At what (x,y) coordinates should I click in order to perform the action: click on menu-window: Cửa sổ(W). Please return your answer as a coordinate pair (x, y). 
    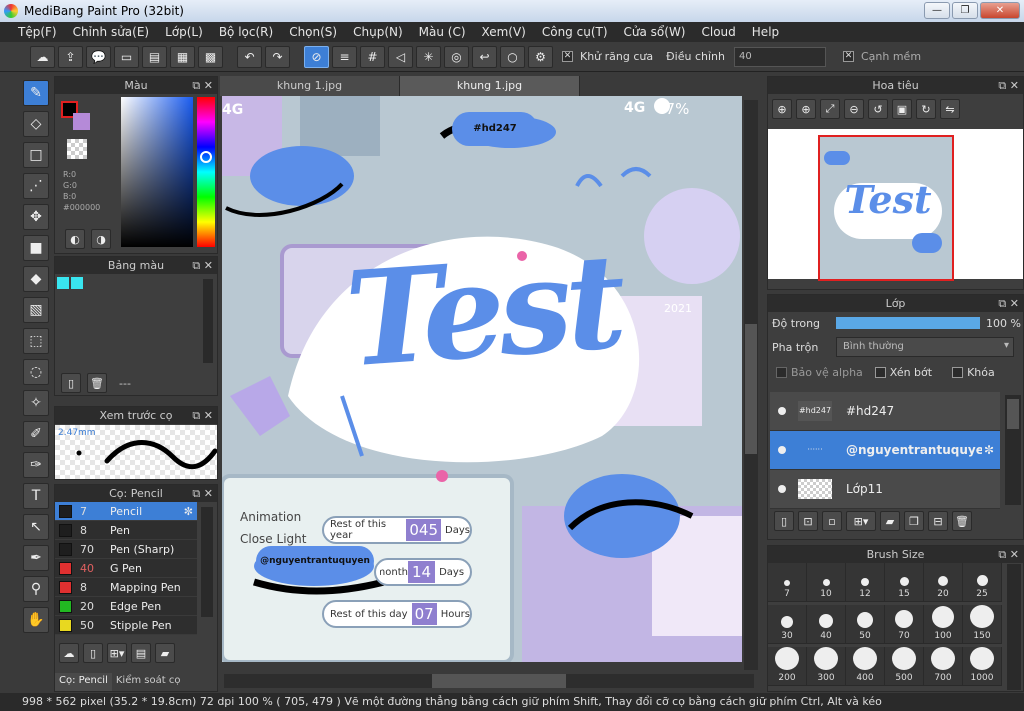
    Looking at the image, I should click on (655, 32).